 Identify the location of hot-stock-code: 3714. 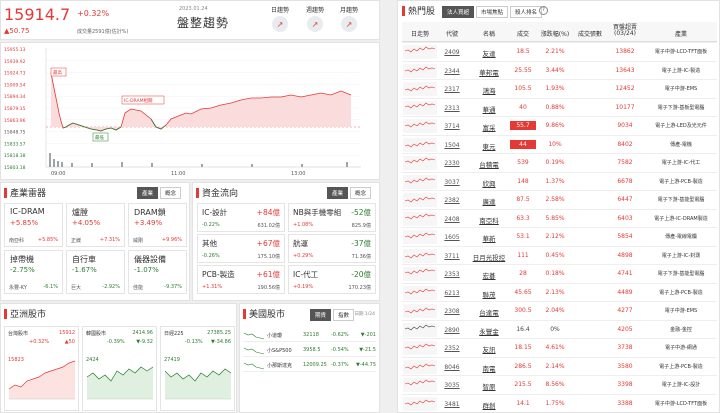
(452, 126).